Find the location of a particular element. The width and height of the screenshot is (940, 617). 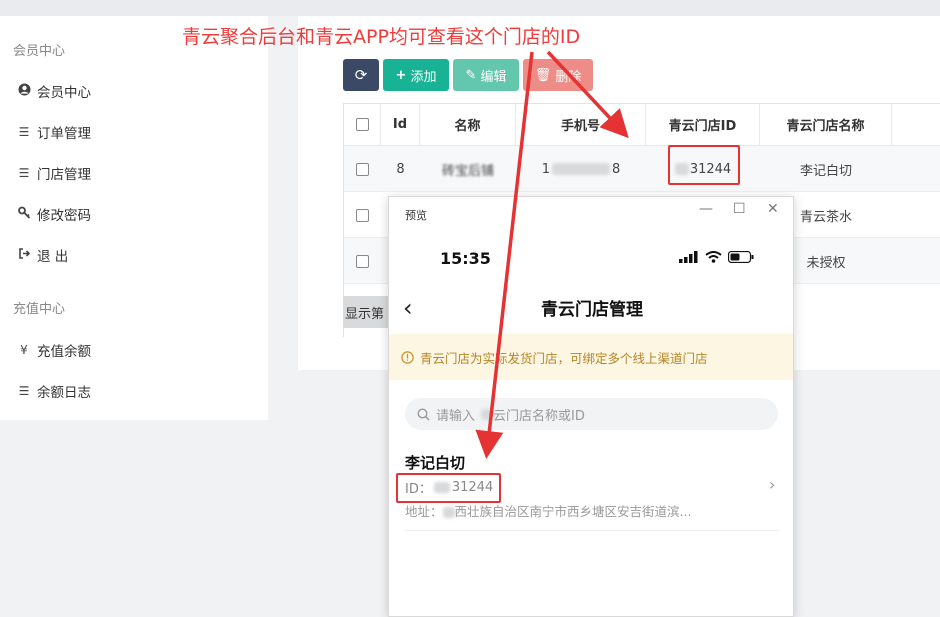

edit-button-label: 编辑 is located at coordinates (493, 77).